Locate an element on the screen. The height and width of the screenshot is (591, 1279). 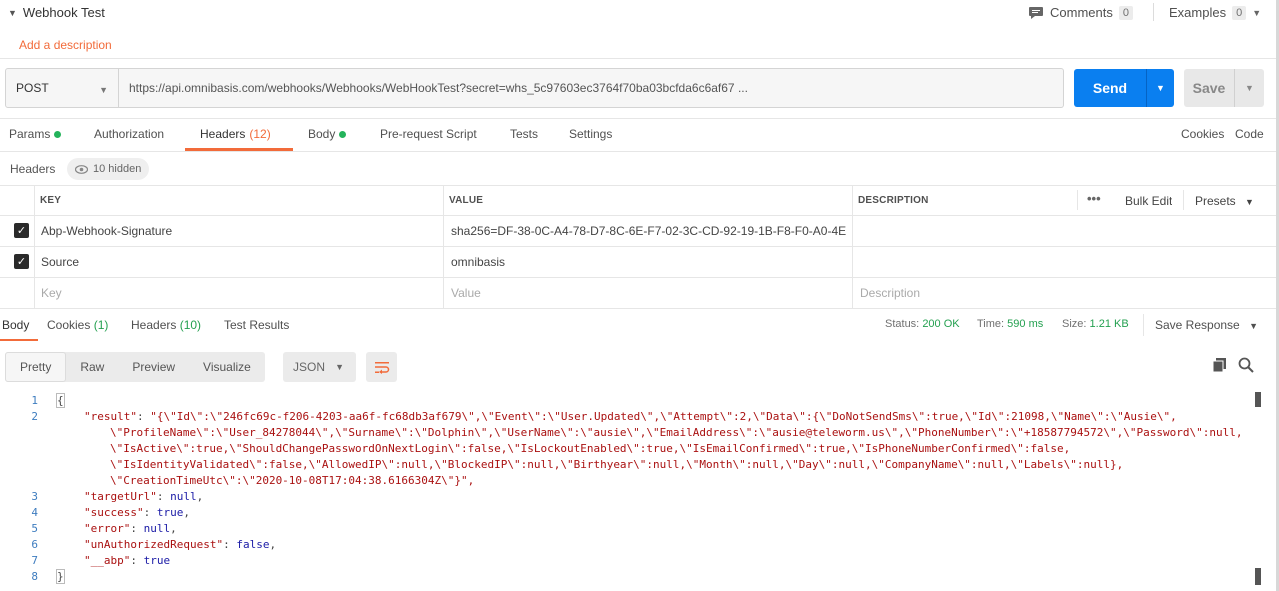
column-header-description: DESCRIPTION is located at coordinates (893, 200).